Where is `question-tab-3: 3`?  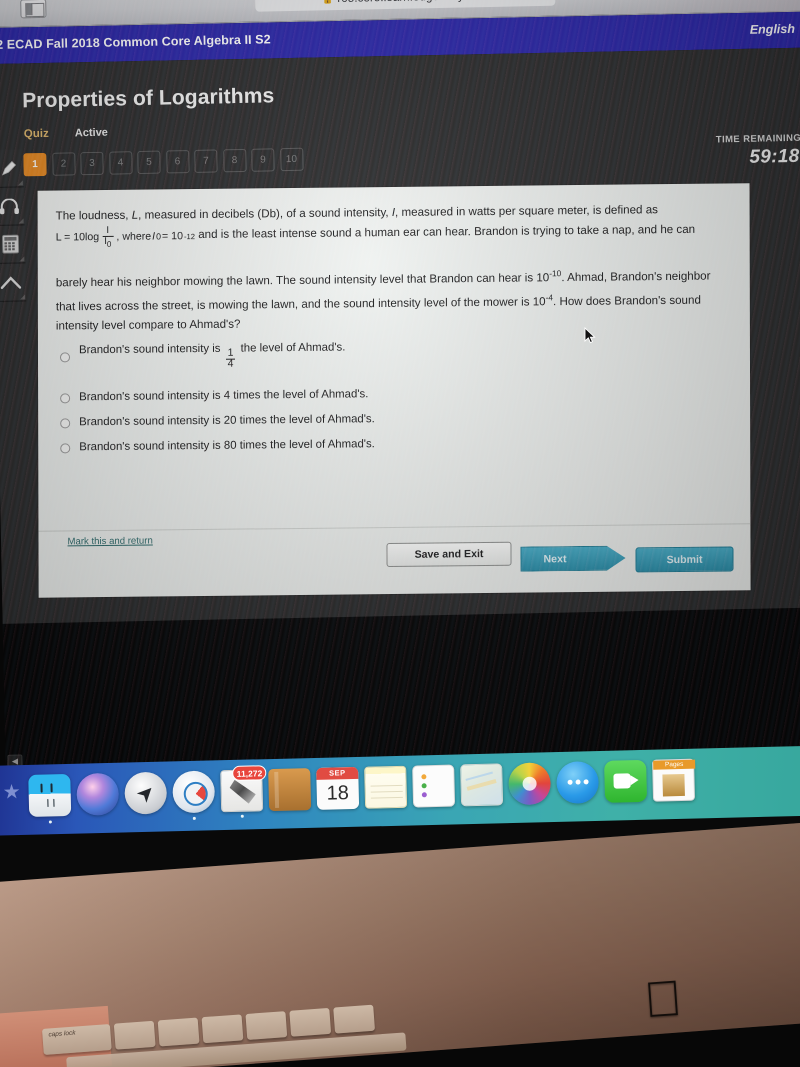 question-tab-3: 3 is located at coordinates (92, 163).